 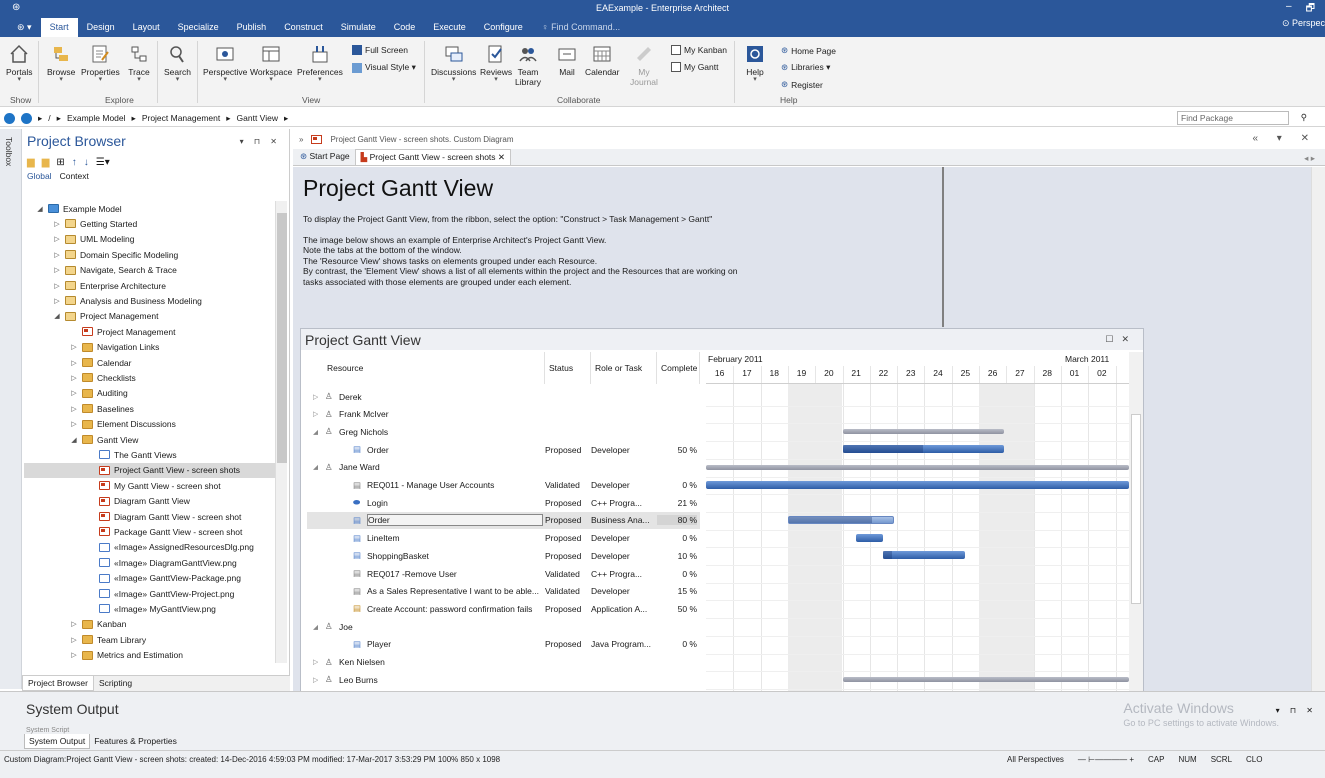 I want to click on perspective-button: ⊙ Perspec, so click(x=1303, y=23).